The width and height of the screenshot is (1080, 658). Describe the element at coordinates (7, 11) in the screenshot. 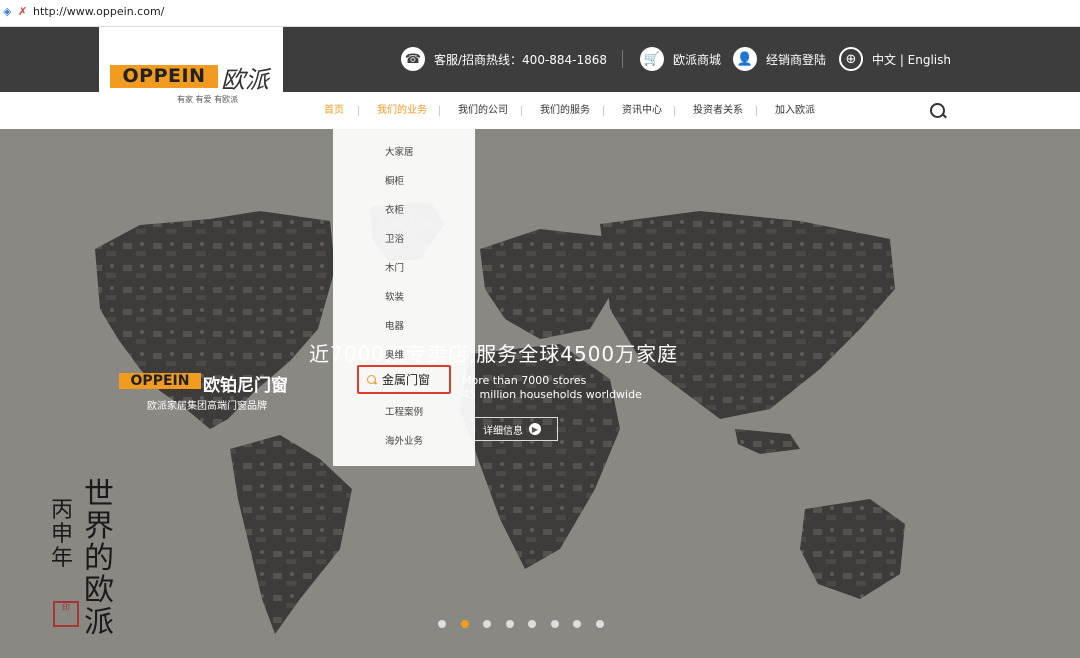

I see `browser-page-icon: ◈` at that location.